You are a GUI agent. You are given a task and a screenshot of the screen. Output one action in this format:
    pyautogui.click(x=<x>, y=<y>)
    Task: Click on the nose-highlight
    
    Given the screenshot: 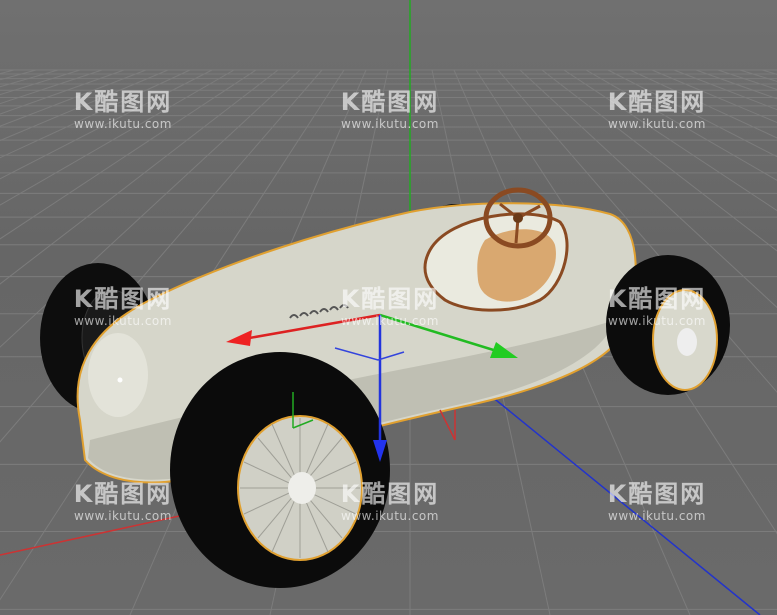 What is the action you would take?
    pyautogui.click(x=118, y=375)
    